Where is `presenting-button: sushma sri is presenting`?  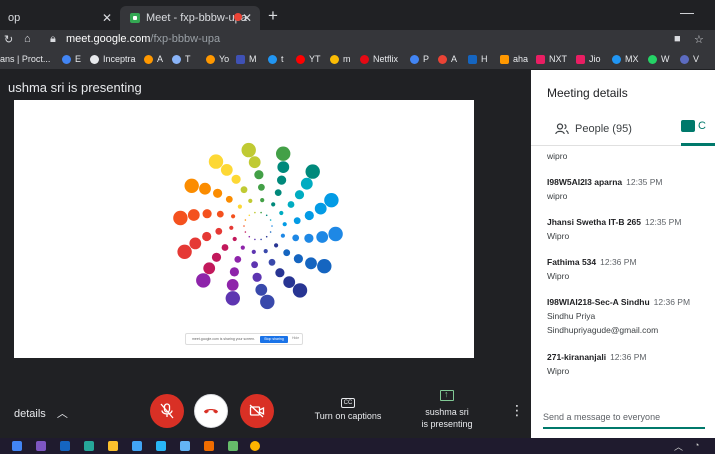
presenting-button: sushma sri is presenting is located at coordinates (447, 409).